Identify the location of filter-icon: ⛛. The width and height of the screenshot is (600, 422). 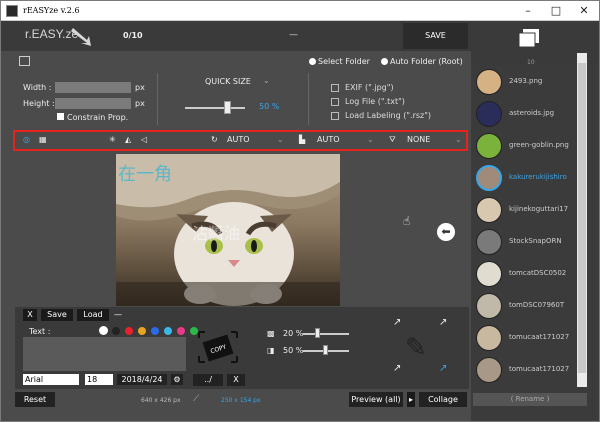
(392, 140).